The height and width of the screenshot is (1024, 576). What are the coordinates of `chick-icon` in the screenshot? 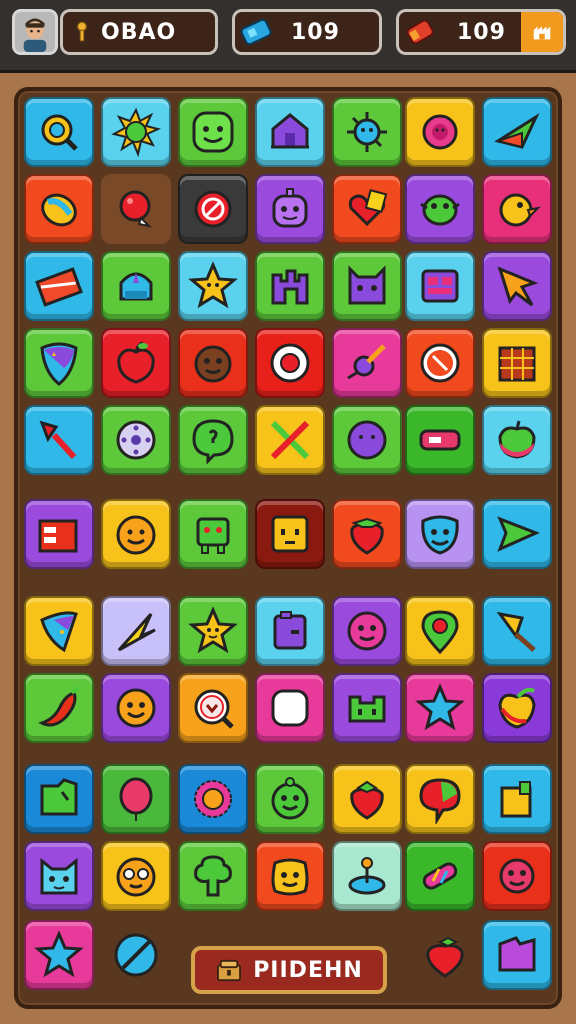 It's located at (520, 210).